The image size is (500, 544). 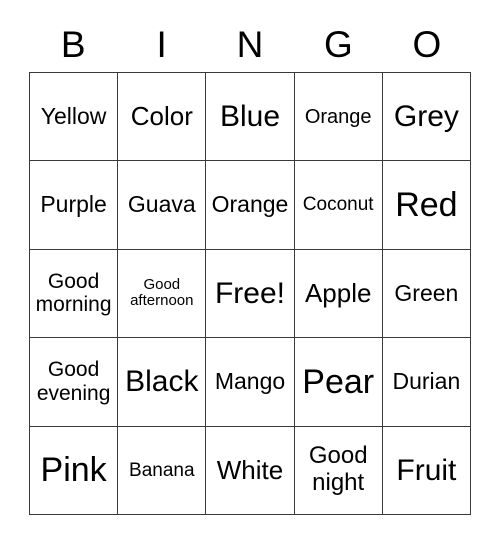 I want to click on bingo-cell-label: Red, so click(x=426, y=205).